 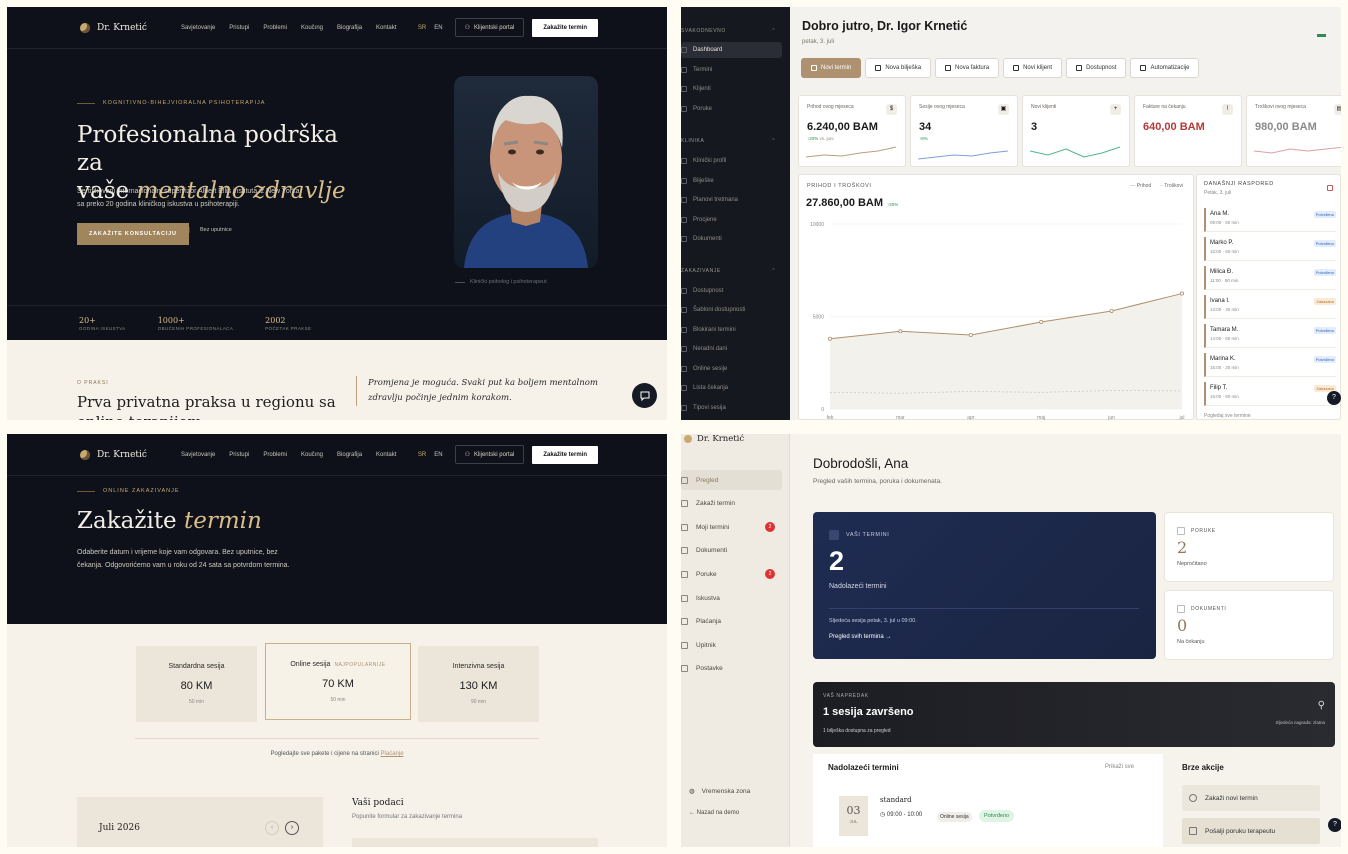 I want to click on all-appointments-link: Pregled svih termina →, so click(x=860, y=637).